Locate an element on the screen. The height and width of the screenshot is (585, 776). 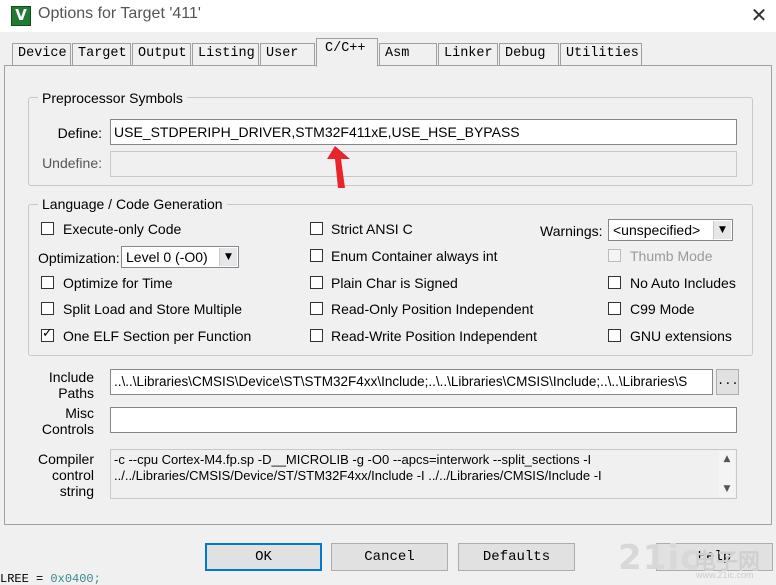
compiler-control-label: Compiler control string is located at coordinates (65, 475).